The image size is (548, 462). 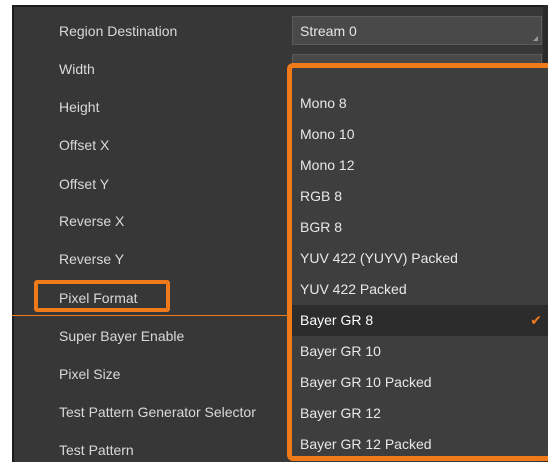 I want to click on label-test-pattern: Test Pattern, so click(x=96, y=450).